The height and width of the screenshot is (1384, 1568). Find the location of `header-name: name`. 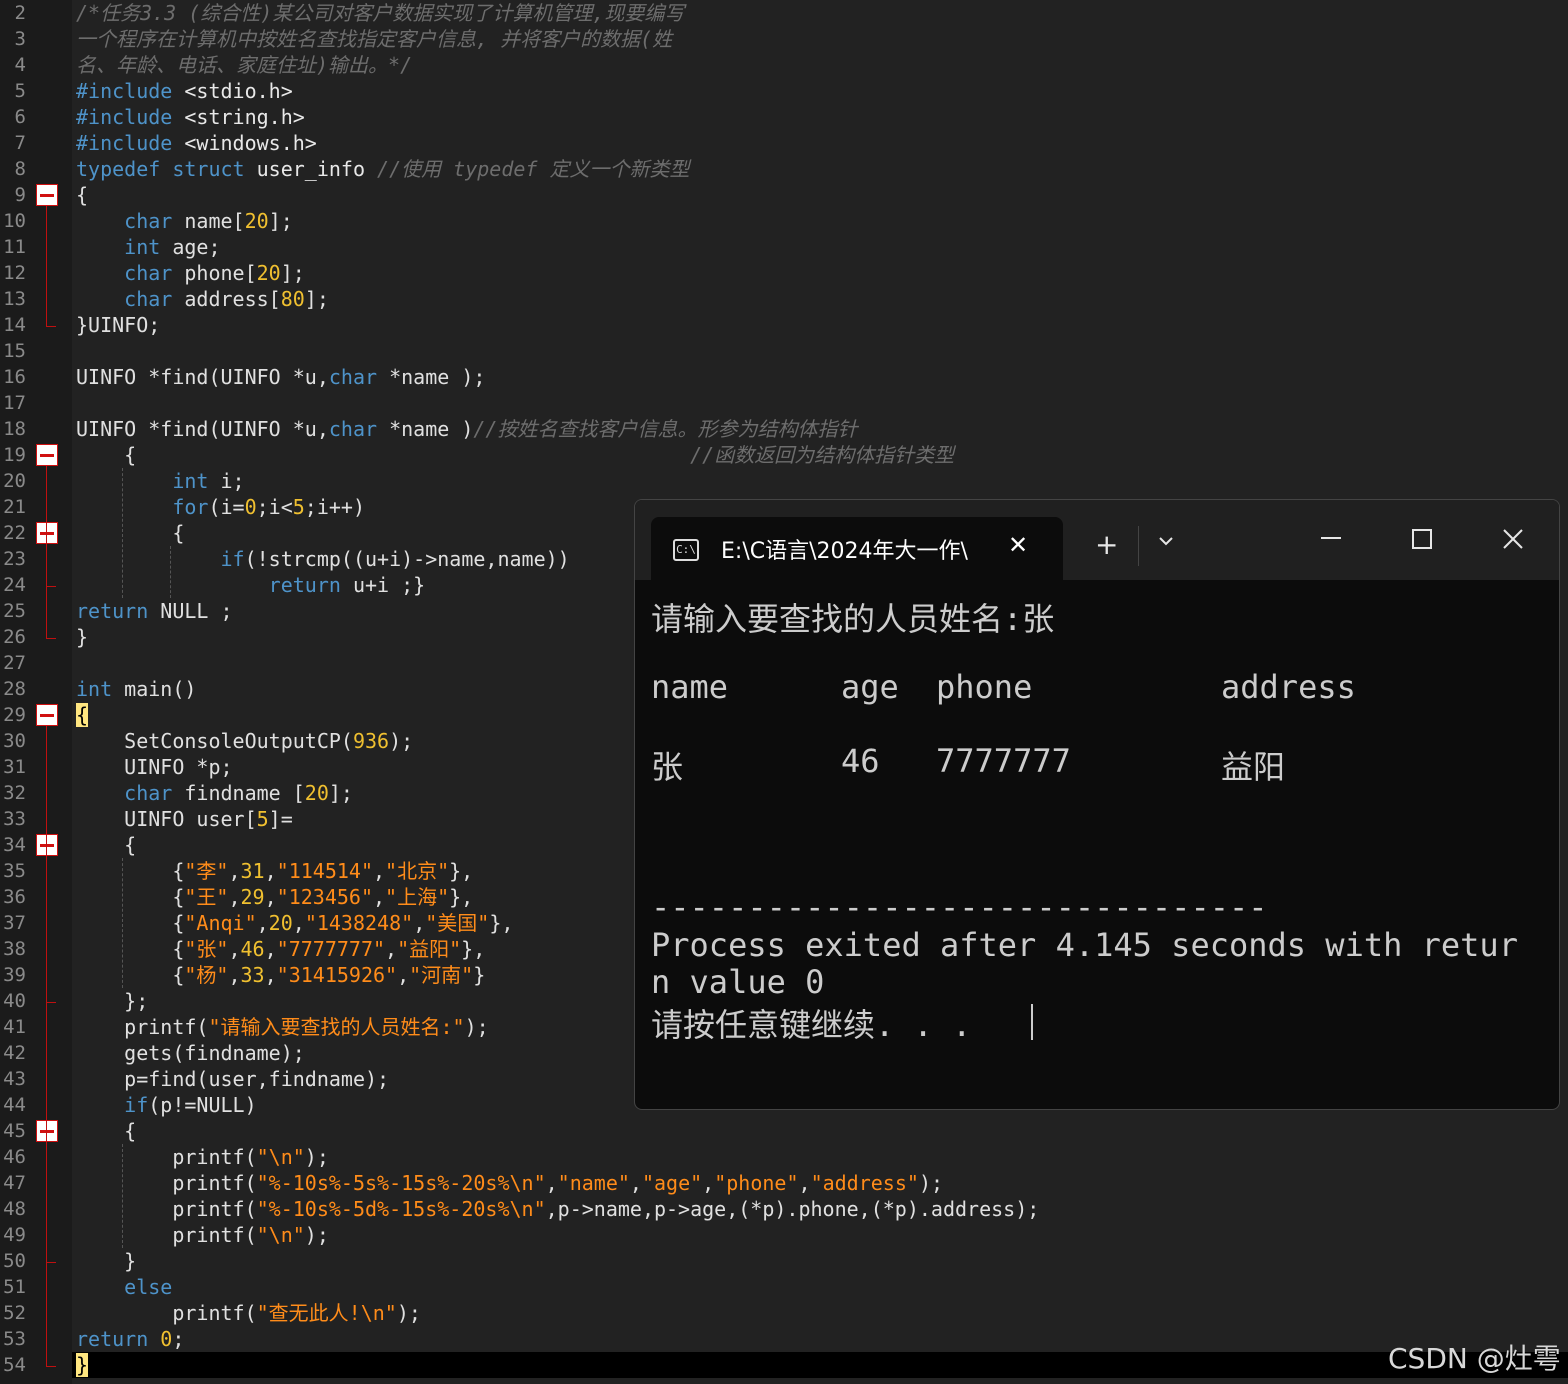

header-name: name is located at coordinates (690, 687).